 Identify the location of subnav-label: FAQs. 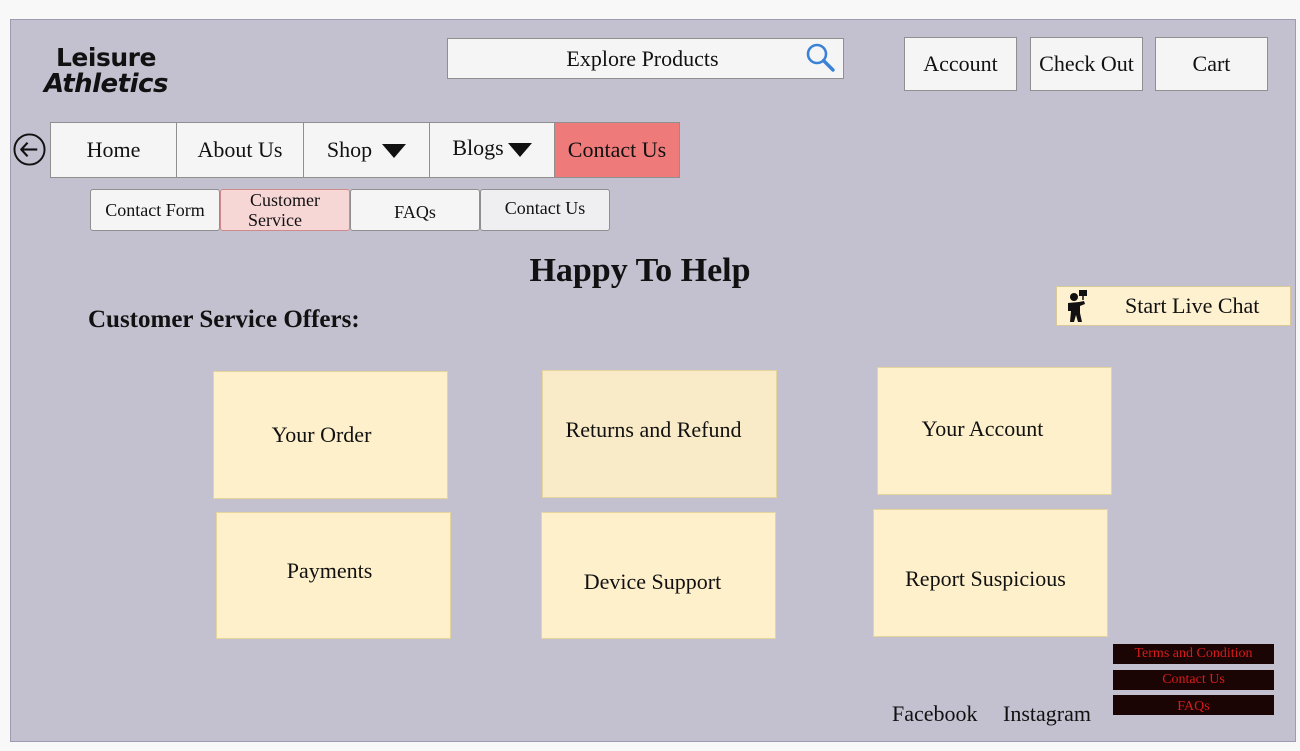
(415, 212).